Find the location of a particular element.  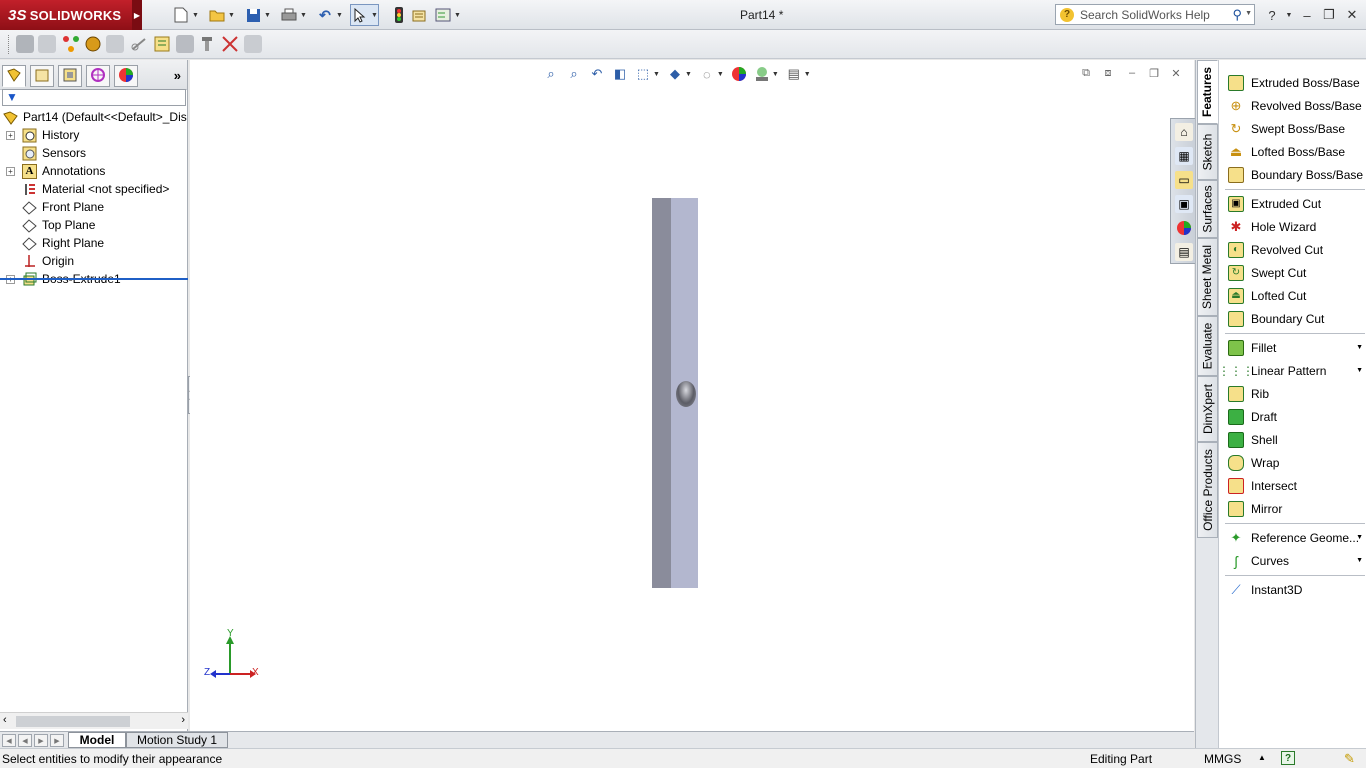

viewport-split-icon: ⧉ is located at coordinates (1086, 73).